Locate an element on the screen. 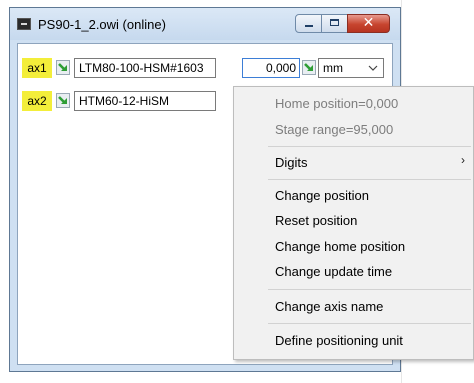 Image resolution: width=474 pixels, height=383 pixels. maximize-button is located at coordinates (334, 23).